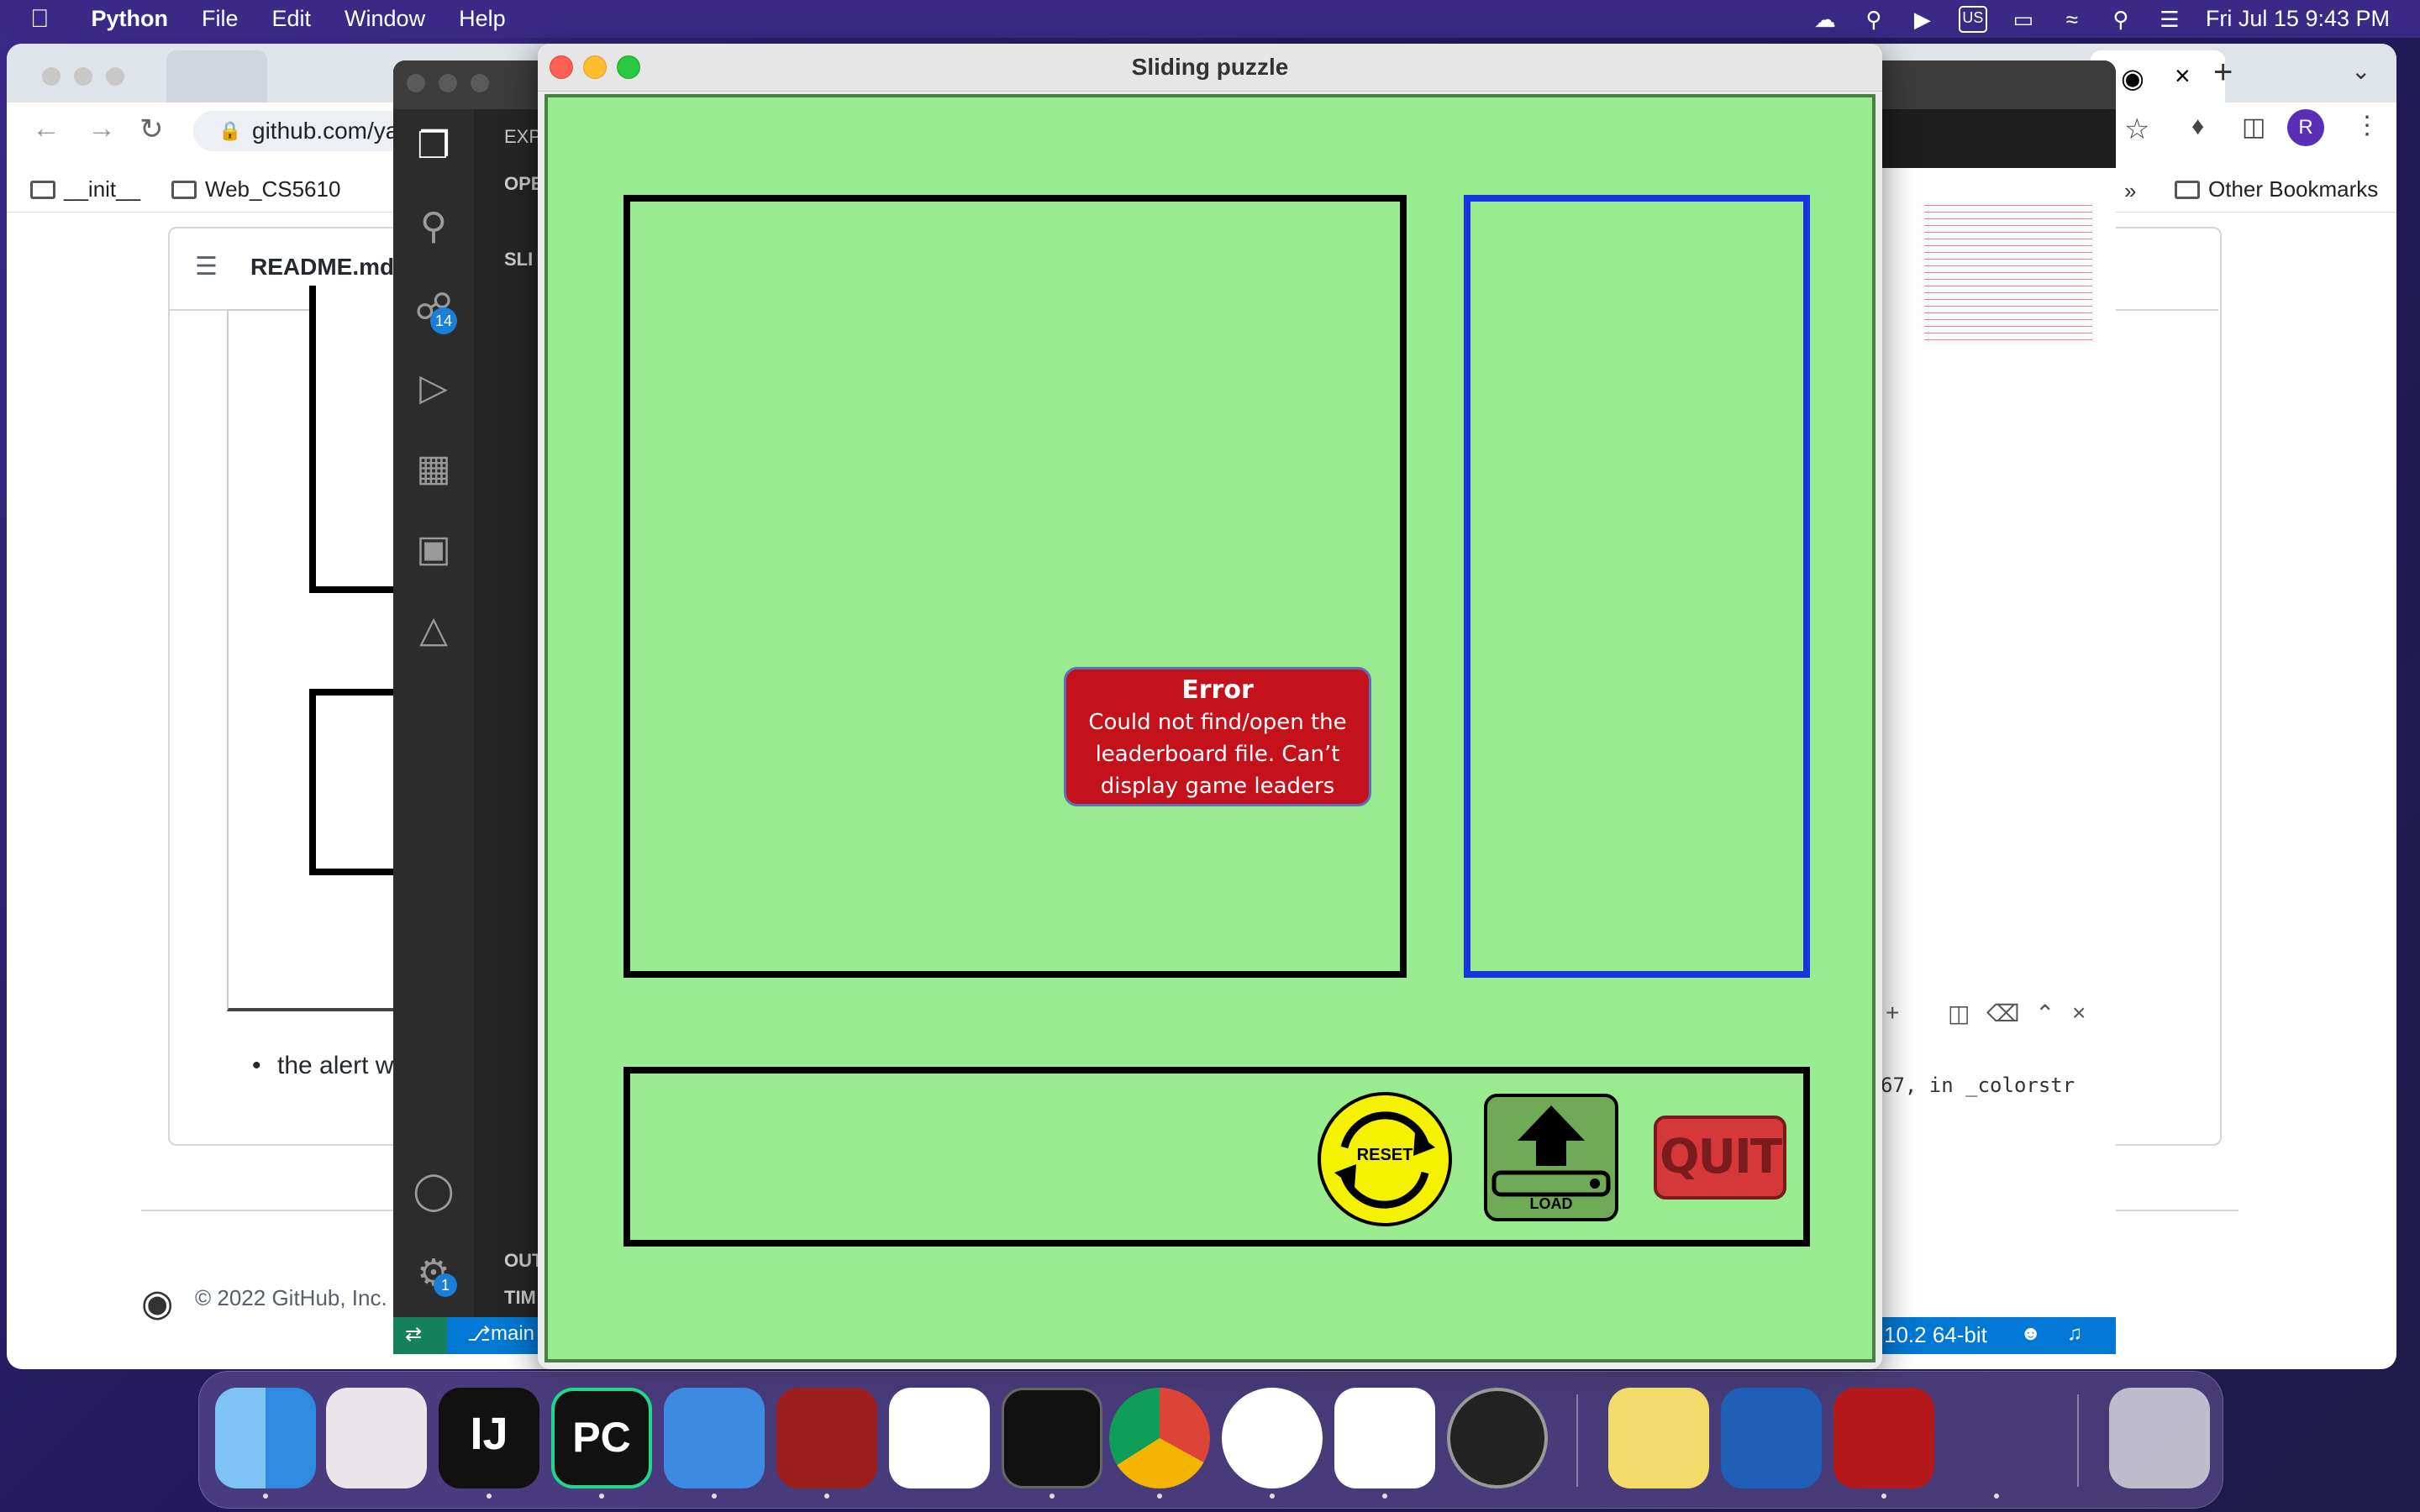  What do you see at coordinates (414, 1334) in the screenshot?
I see `remote-icon: ⇄` at bounding box center [414, 1334].